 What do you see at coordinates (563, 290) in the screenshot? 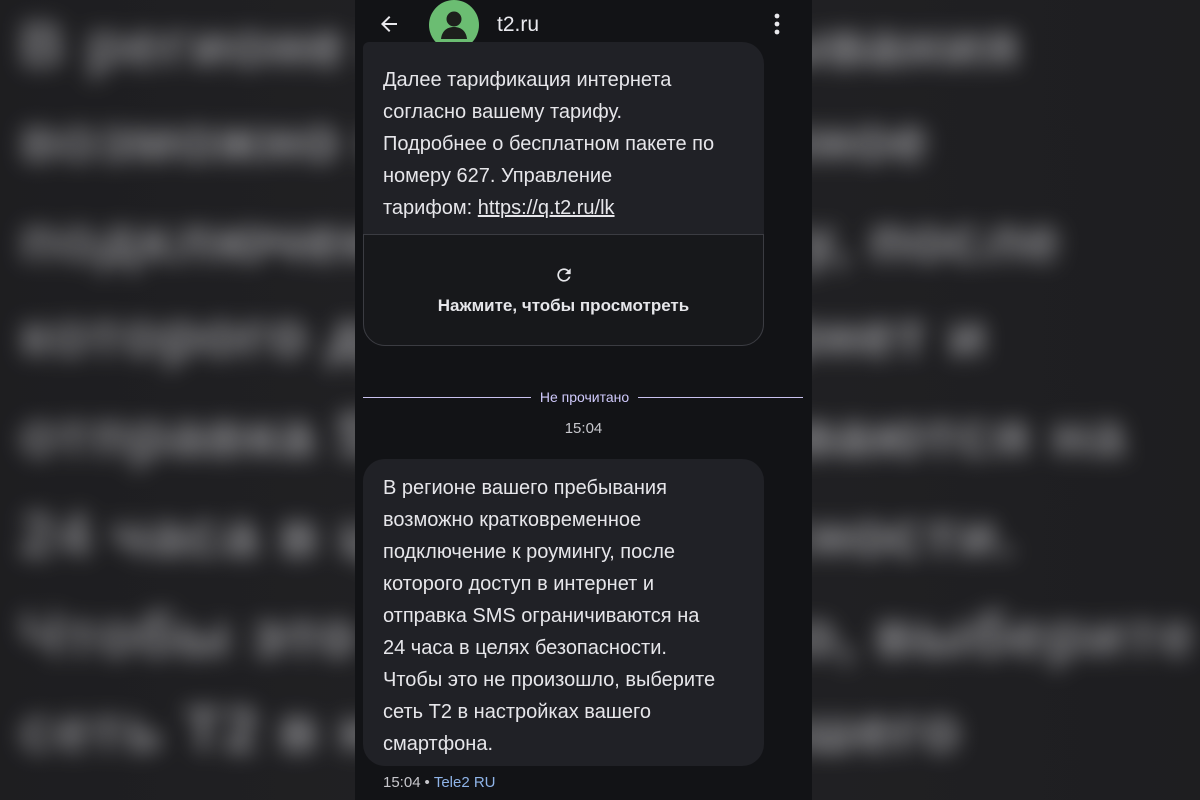
I see `link-preview-card: Нажмите, чтобы просмотреть` at bounding box center [563, 290].